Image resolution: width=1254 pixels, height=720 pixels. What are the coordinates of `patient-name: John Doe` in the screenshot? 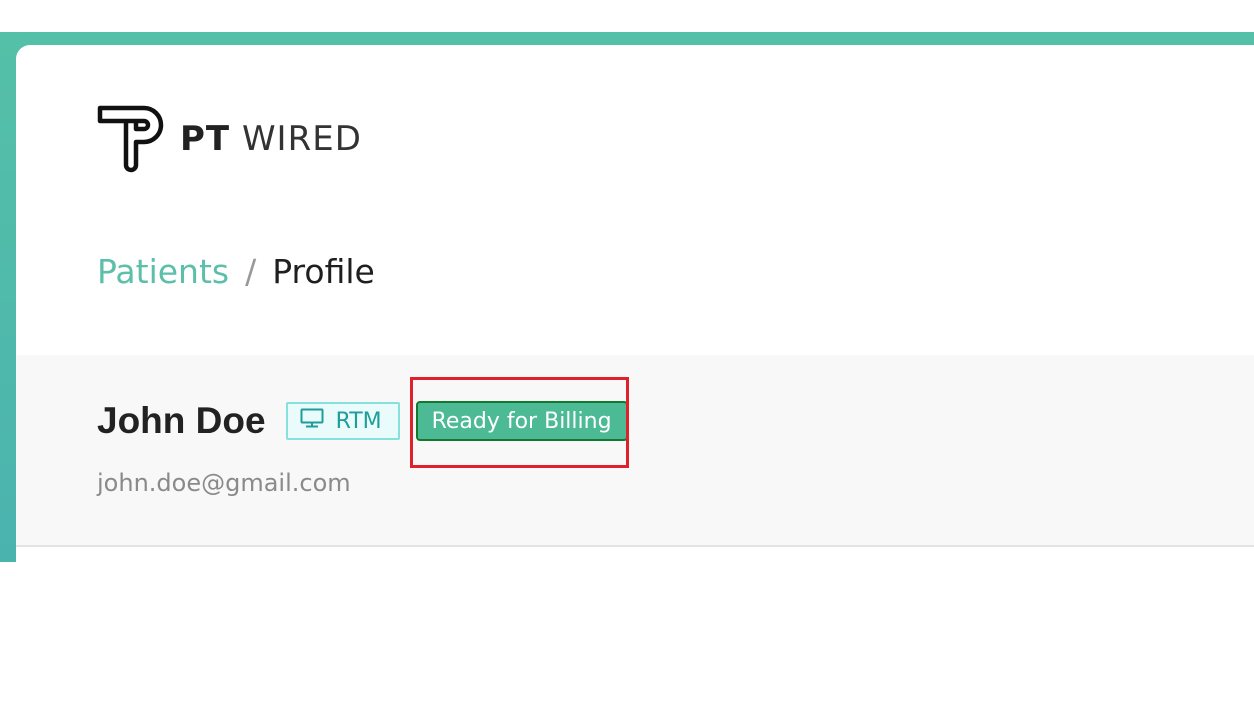 It's located at (181, 420).